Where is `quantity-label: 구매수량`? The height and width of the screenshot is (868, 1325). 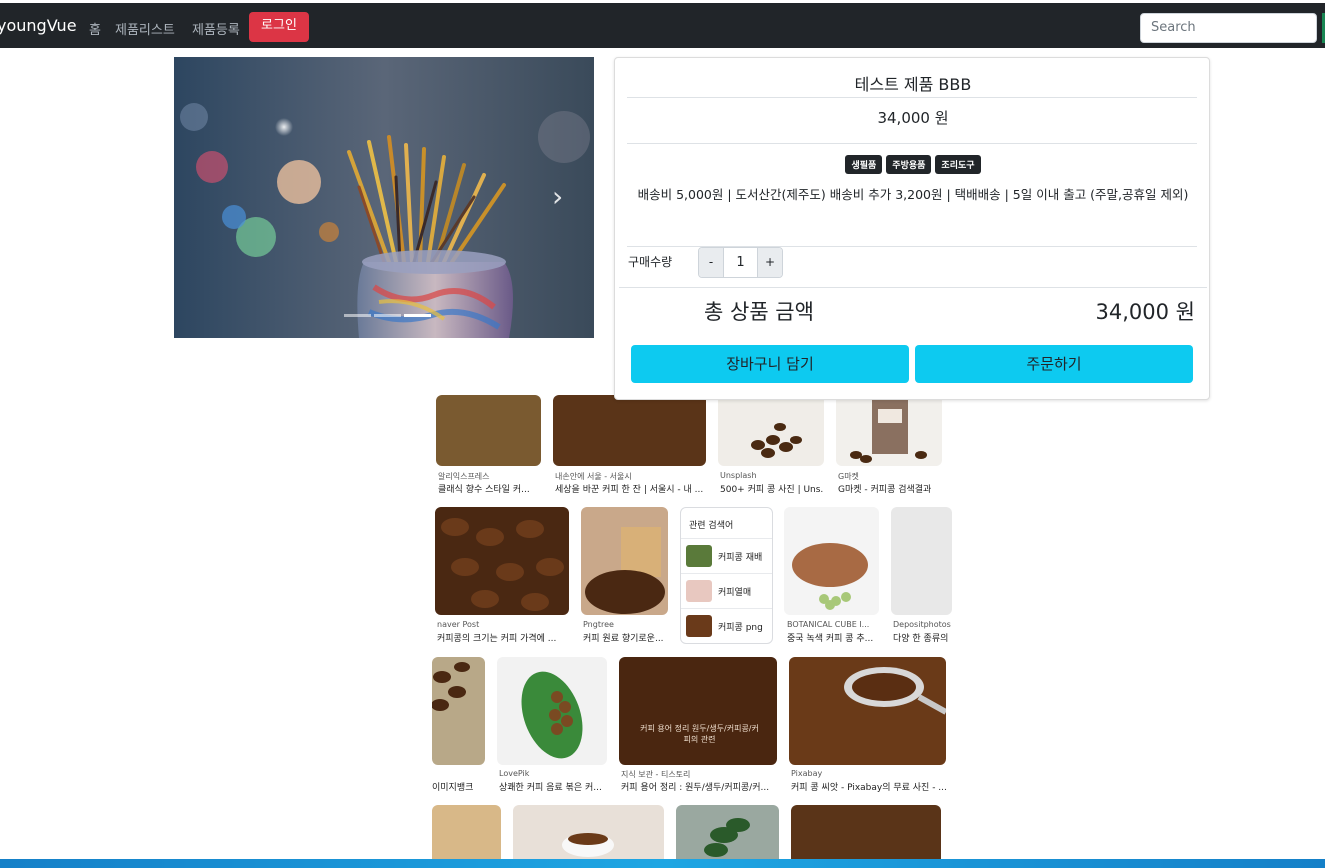 quantity-label: 구매수량 is located at coordinates (650, 262).